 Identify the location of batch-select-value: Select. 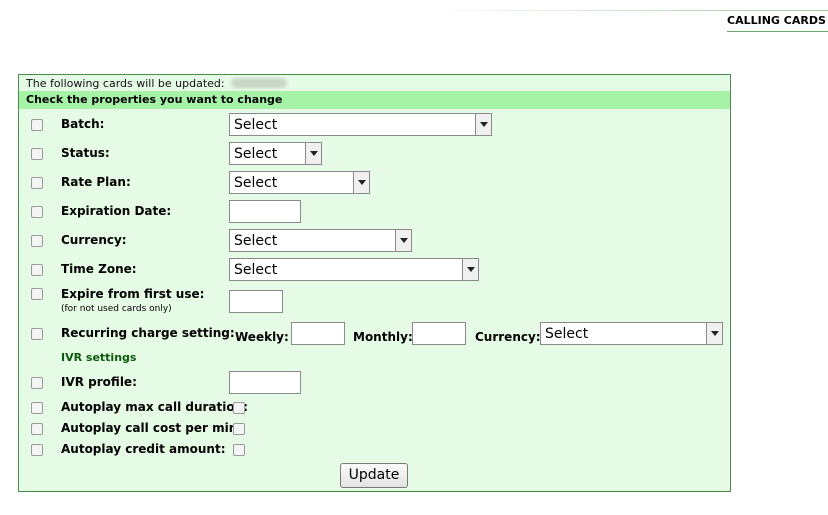
(256, 125).